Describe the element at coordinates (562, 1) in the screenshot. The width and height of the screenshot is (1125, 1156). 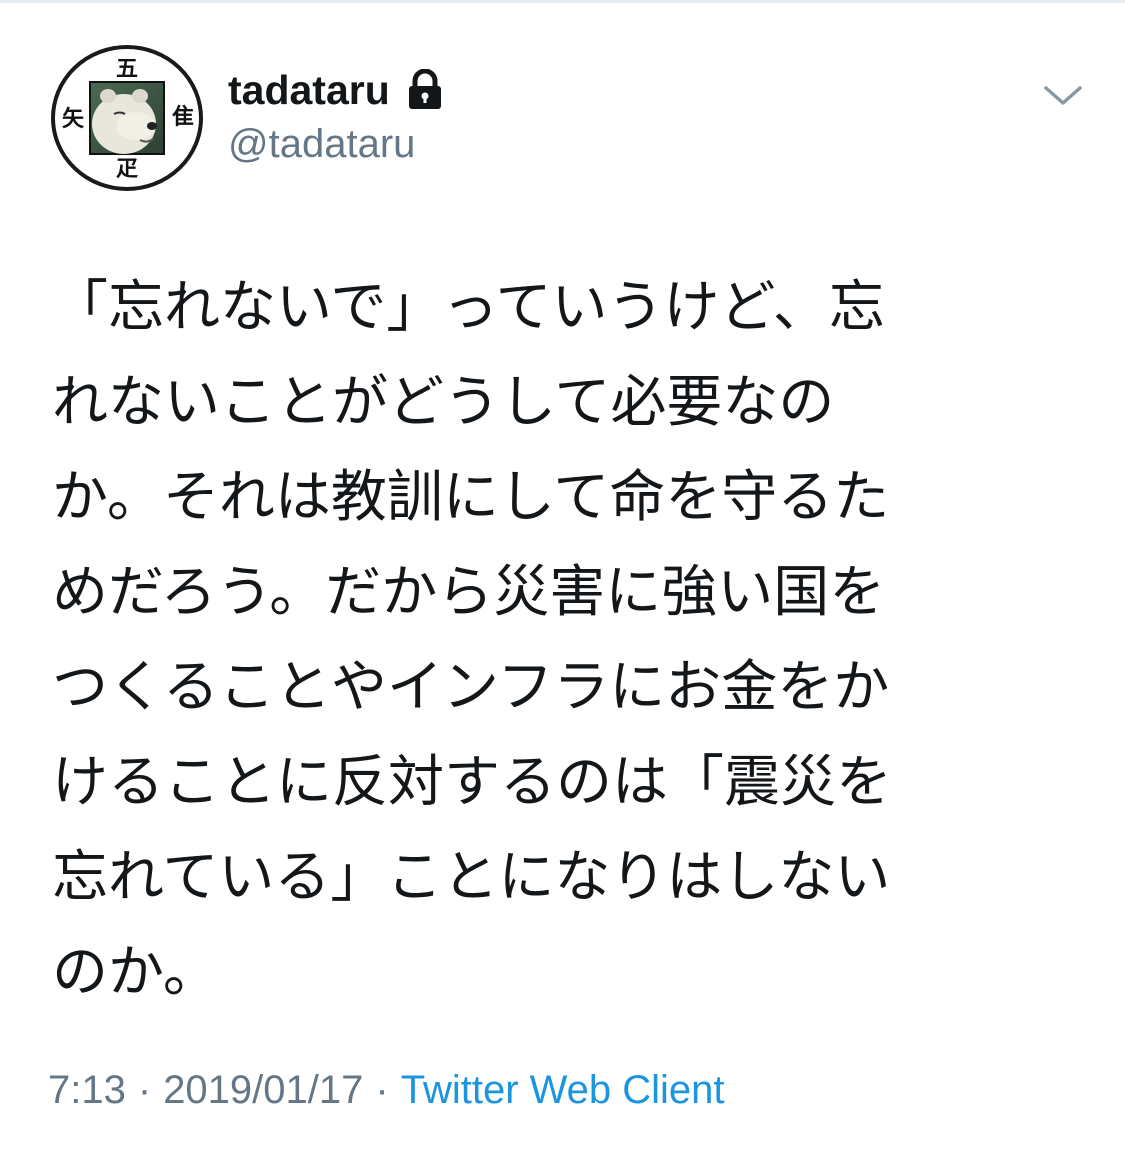
I see `top-divider` at that location.